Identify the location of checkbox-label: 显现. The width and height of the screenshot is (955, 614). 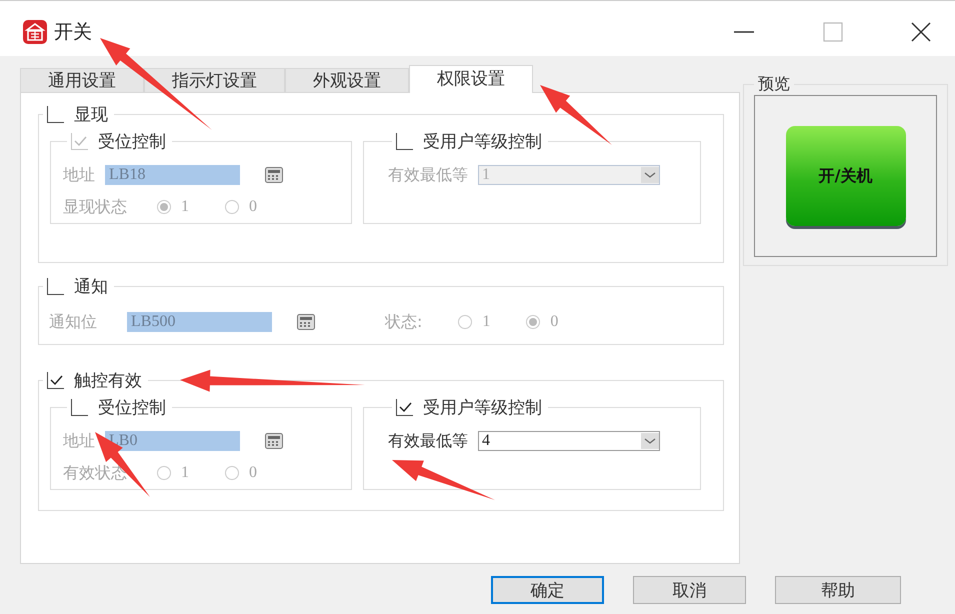
(91, 115).